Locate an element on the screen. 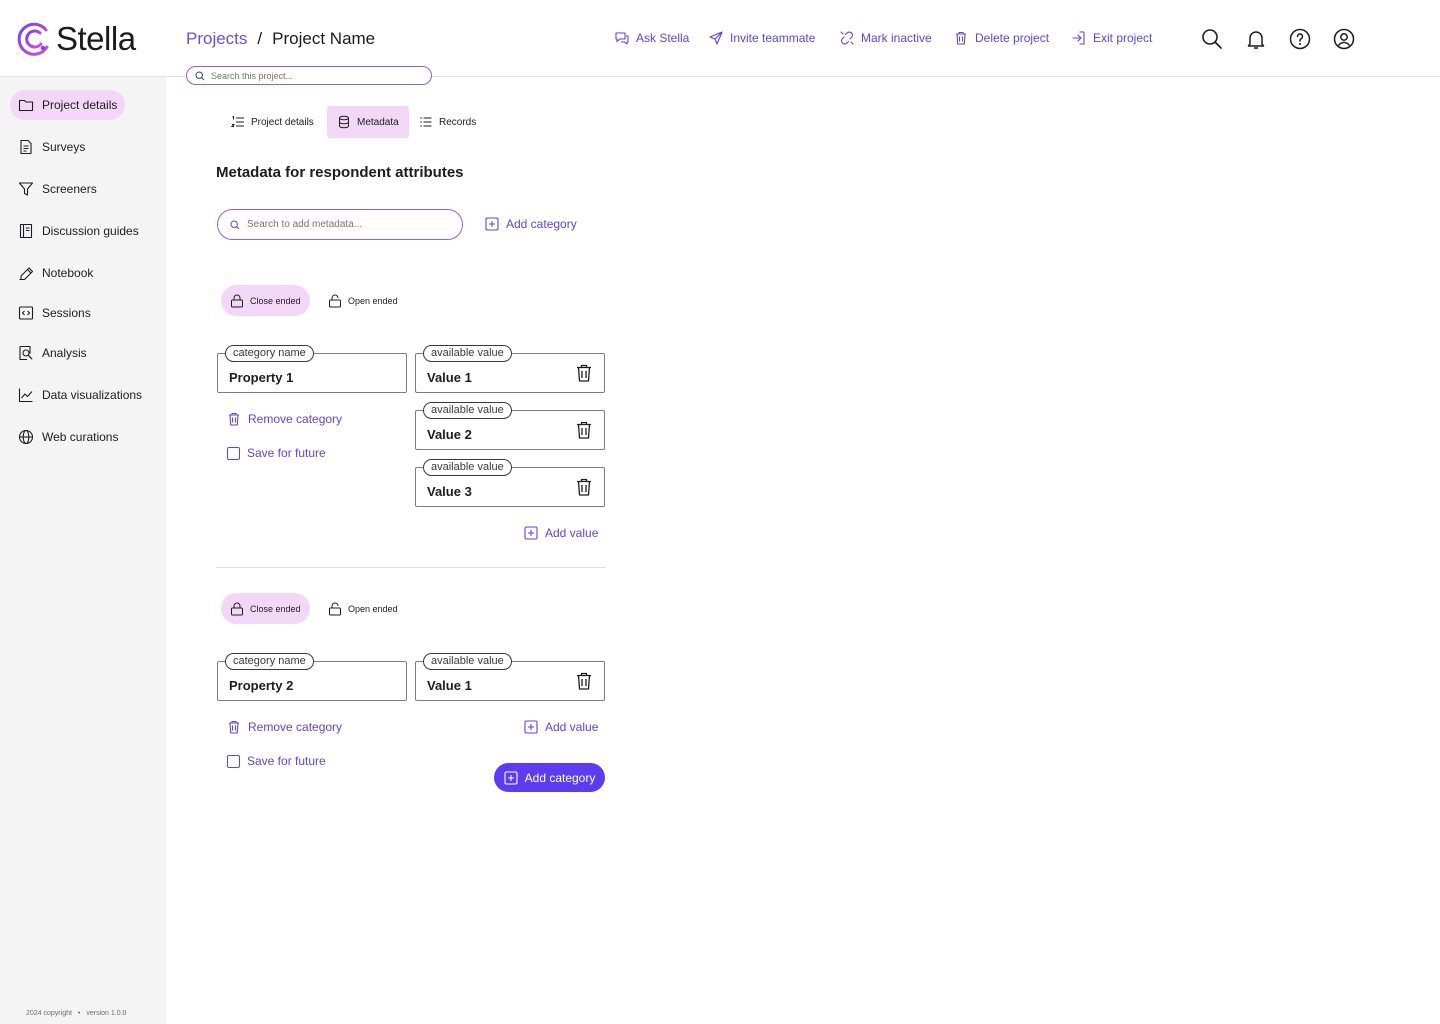  sidebar-item-data-visualizations: Data visualizations is located at coordinates (80, 395).